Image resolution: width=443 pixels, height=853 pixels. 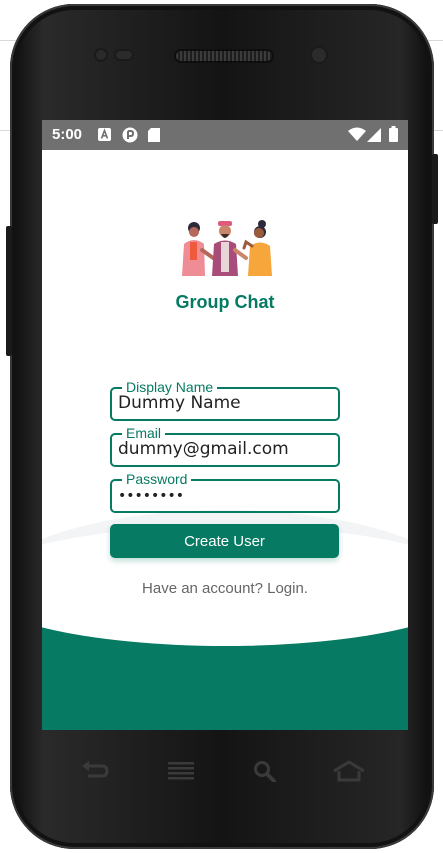 What do you see at coordinates (319, 55) in the screenshot?
I see `front-camera-icon` at bounding box center [319, 55].